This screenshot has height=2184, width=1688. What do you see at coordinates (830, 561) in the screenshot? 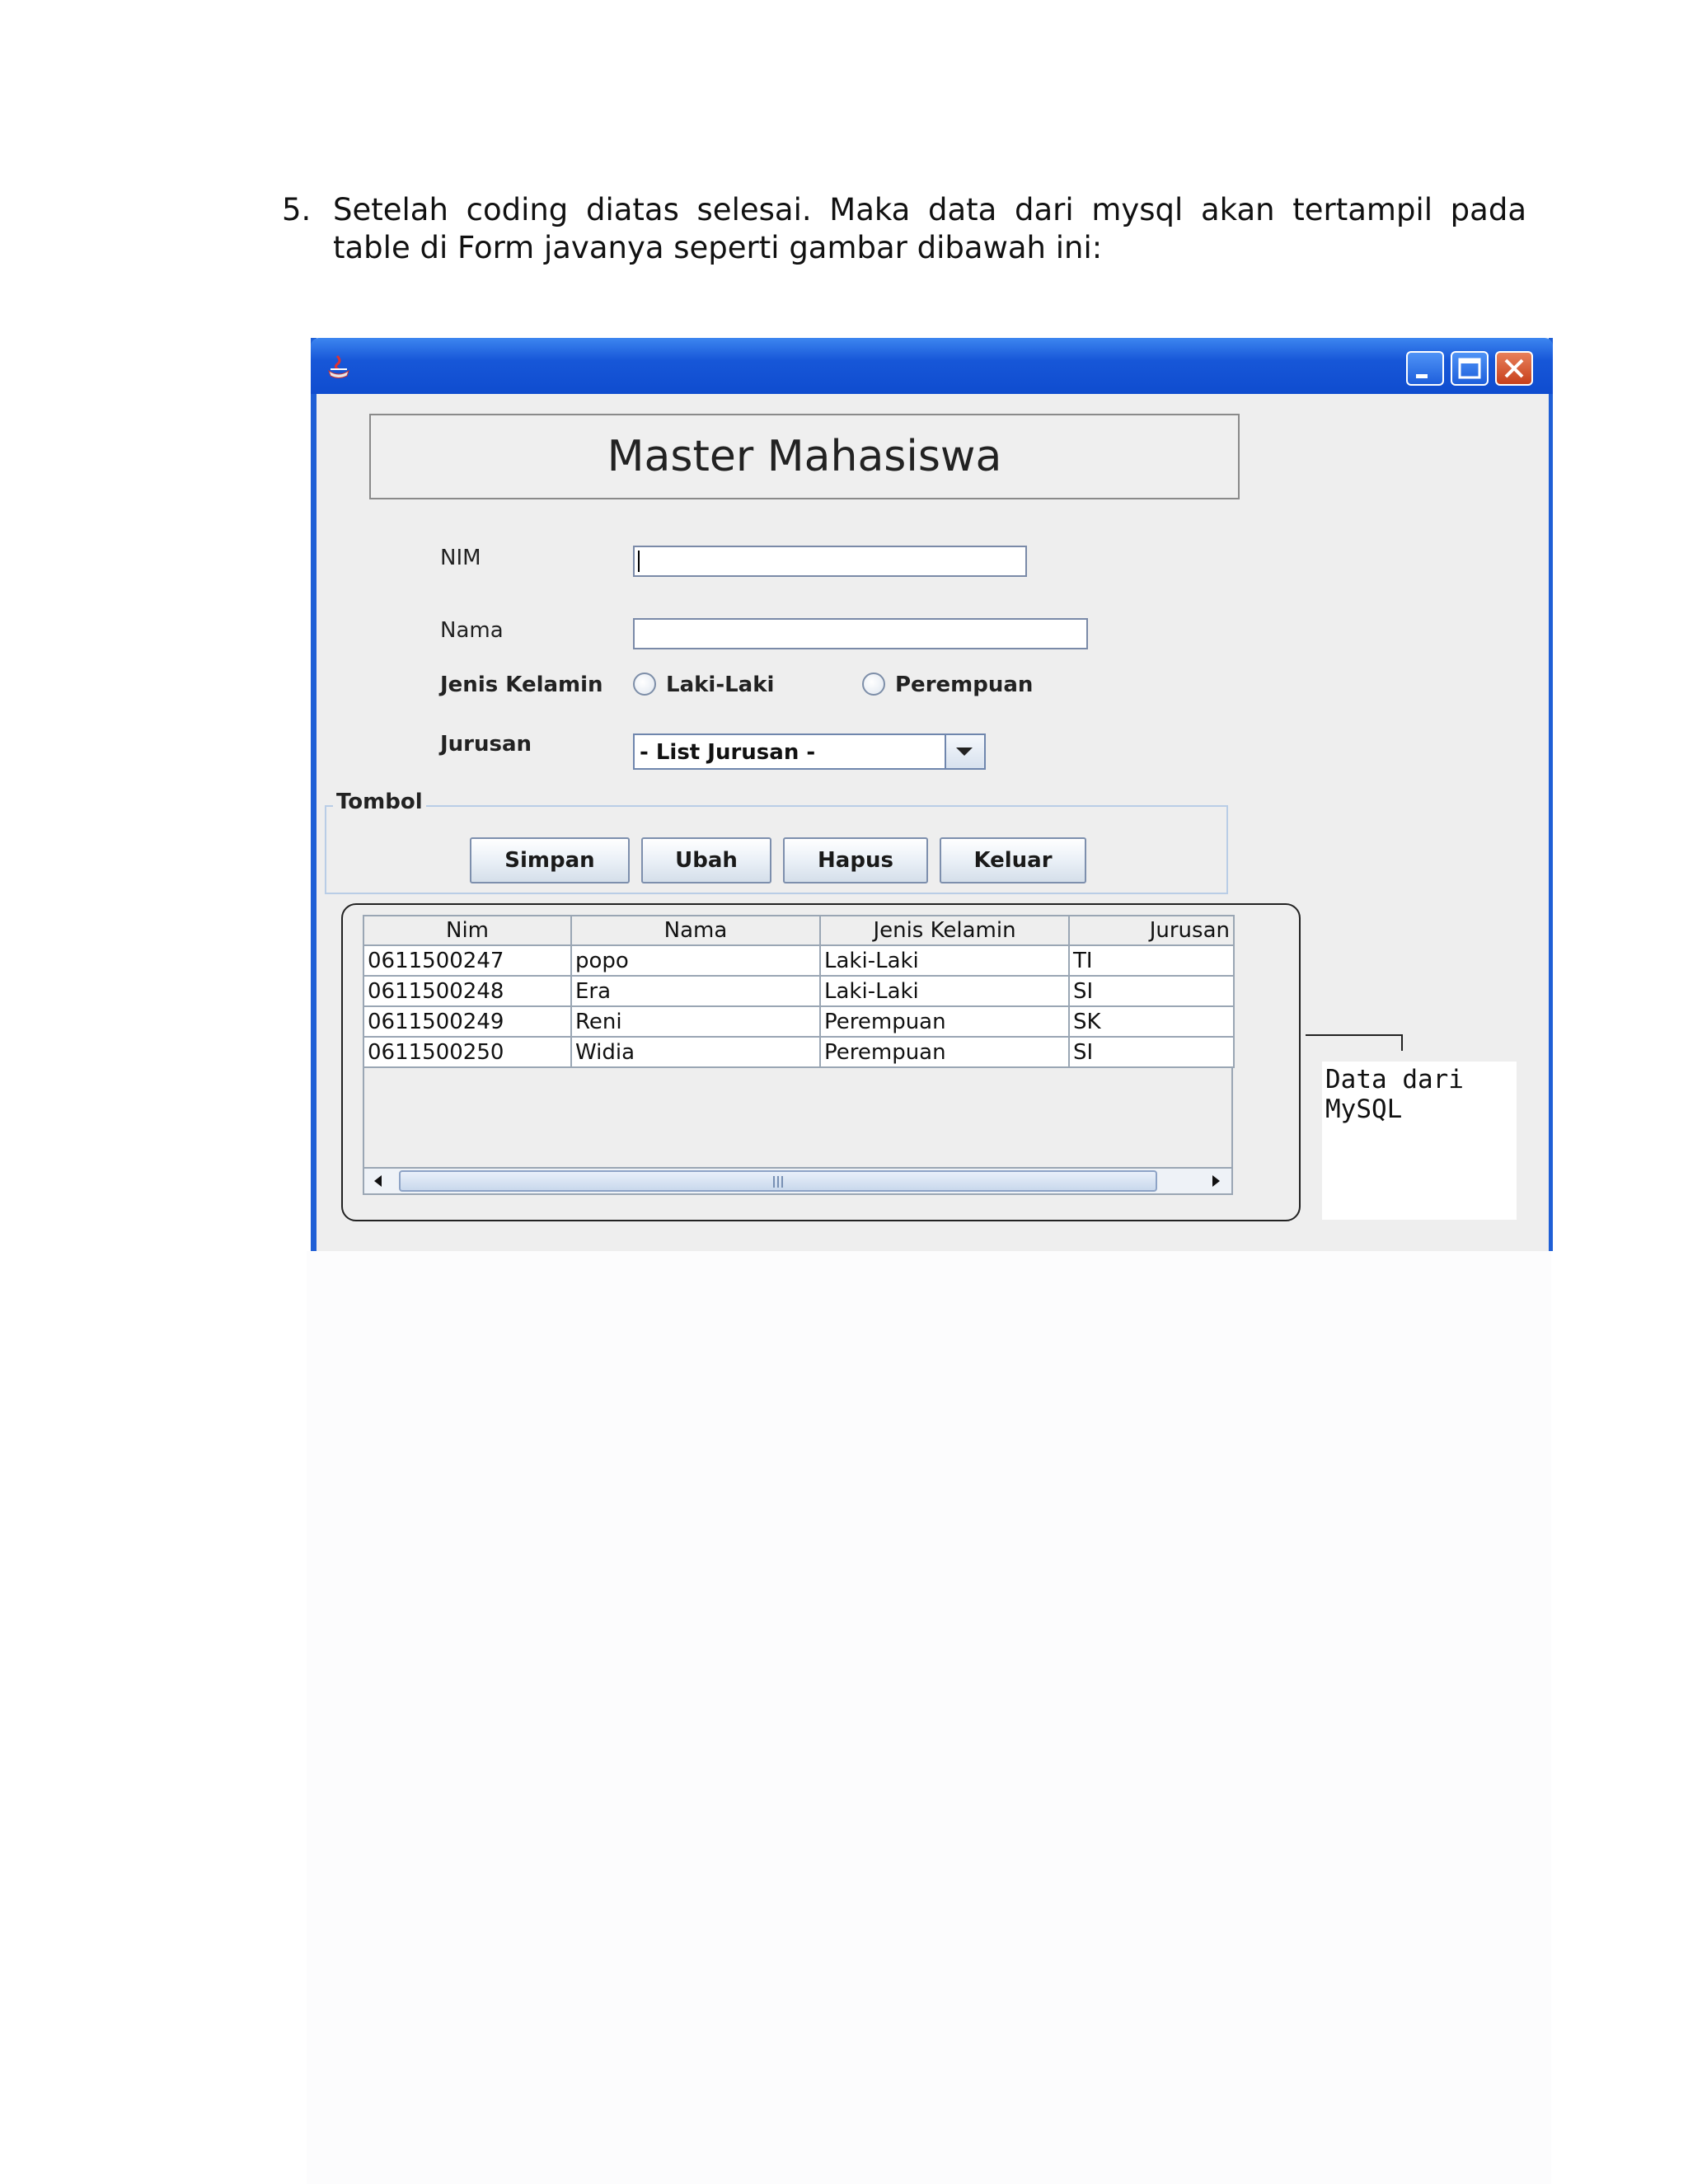
I see `nim-input` at bounding box center [830, 561].